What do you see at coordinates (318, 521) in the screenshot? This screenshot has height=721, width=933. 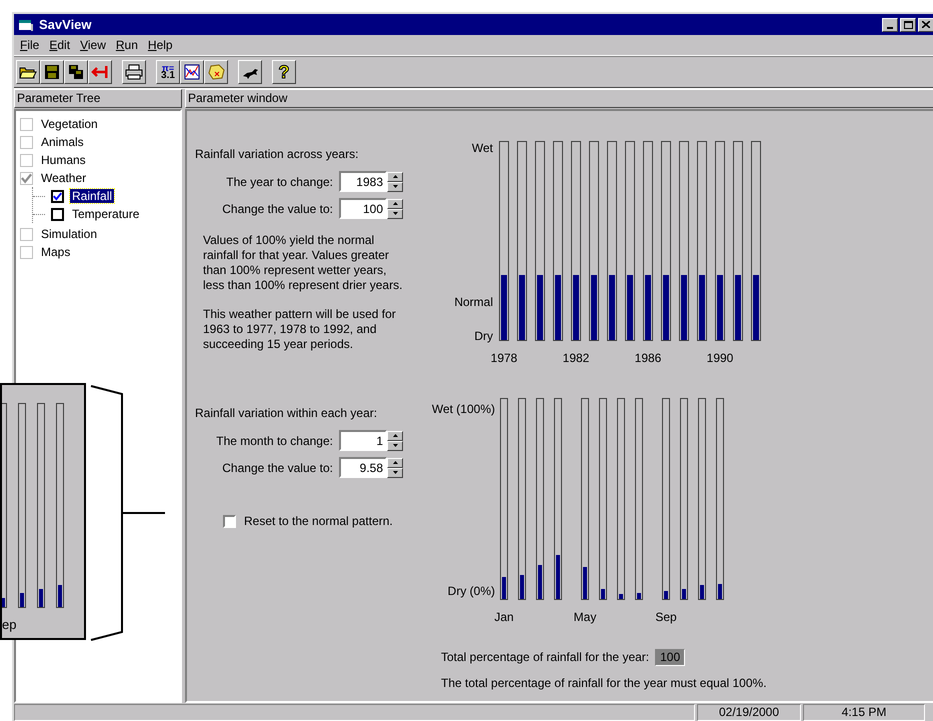 I see `checkbox-label: Reset to the normal pattern.` at bounding box center [318, 521].